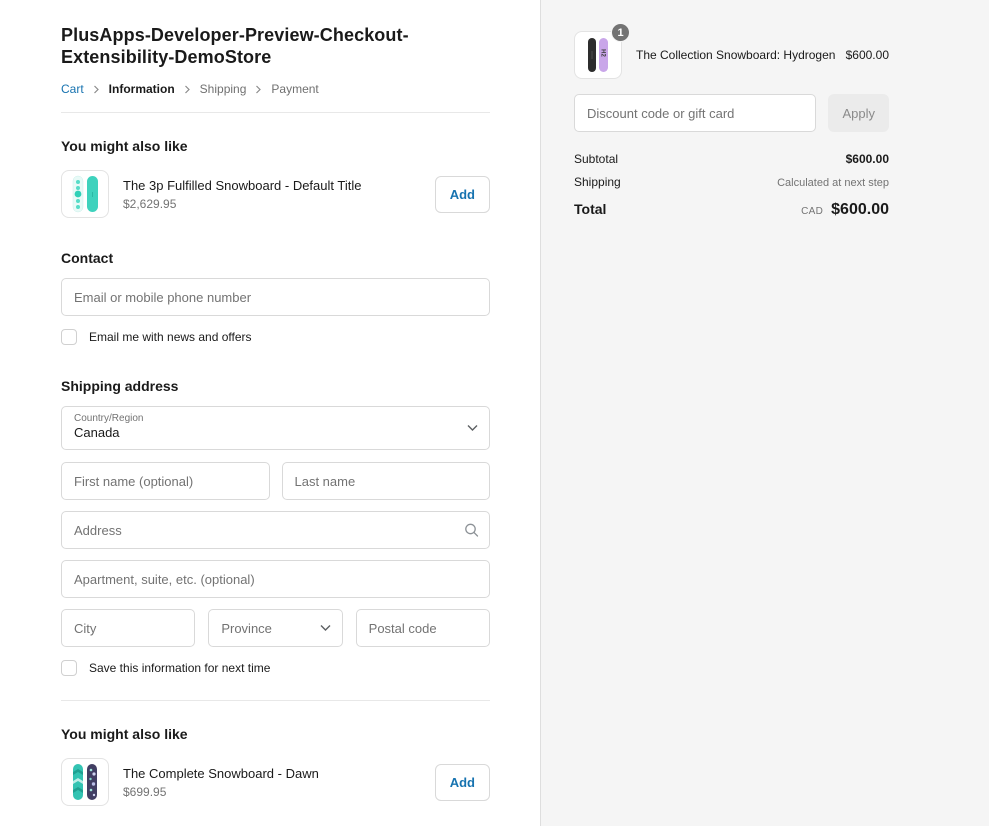 This screenshot has height=826, width=989. I want to click on apartment-field, so click(275, 579).